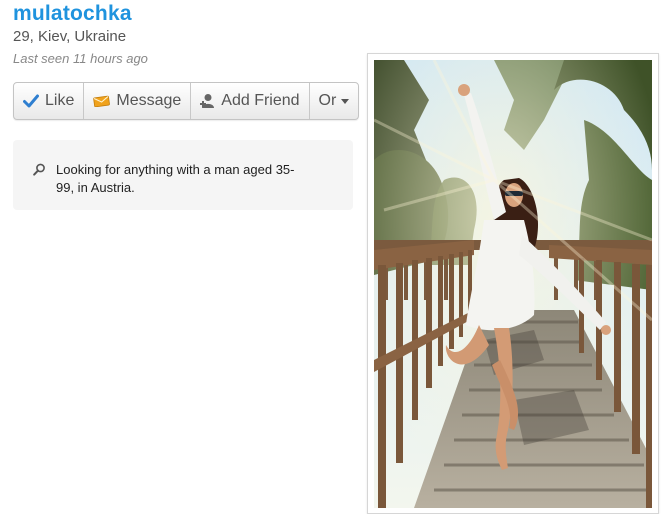 Image resolution: width=661 pixels, height=514 pixels. I want to click on person-plus-icon, so click(207, 101).